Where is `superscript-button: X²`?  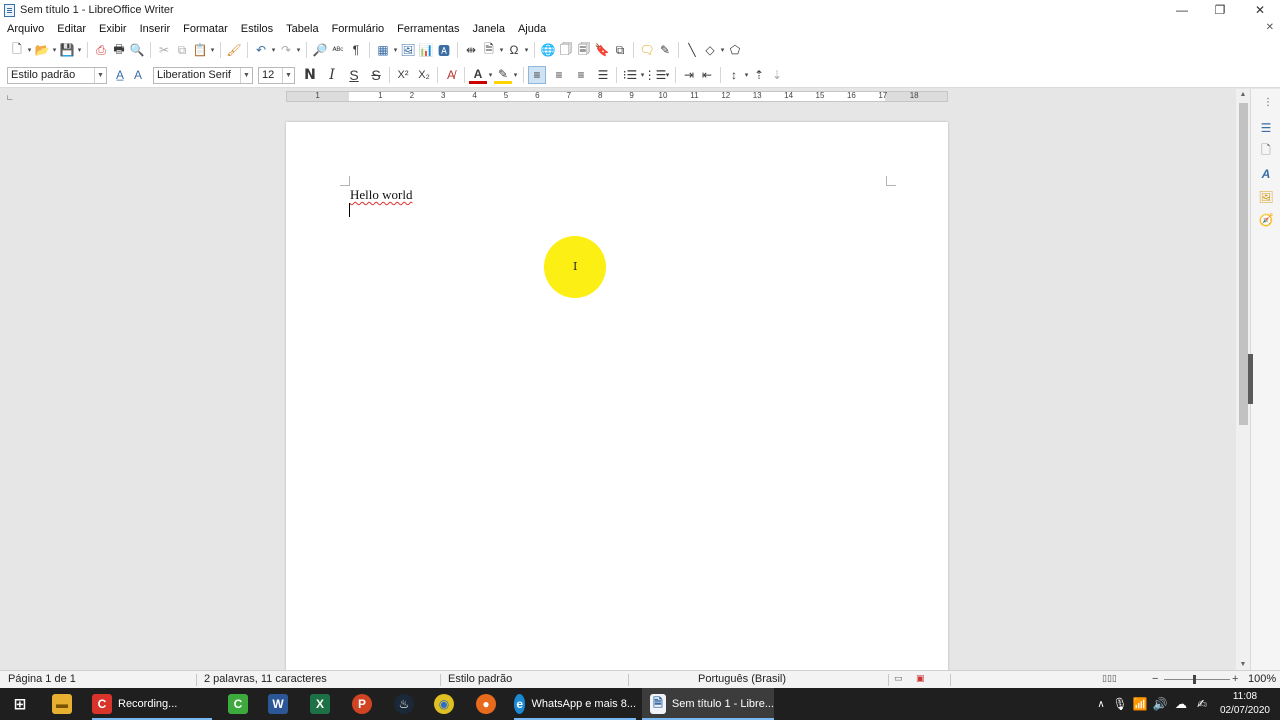
superscript-button: X² is located at coordinates (403, 75).